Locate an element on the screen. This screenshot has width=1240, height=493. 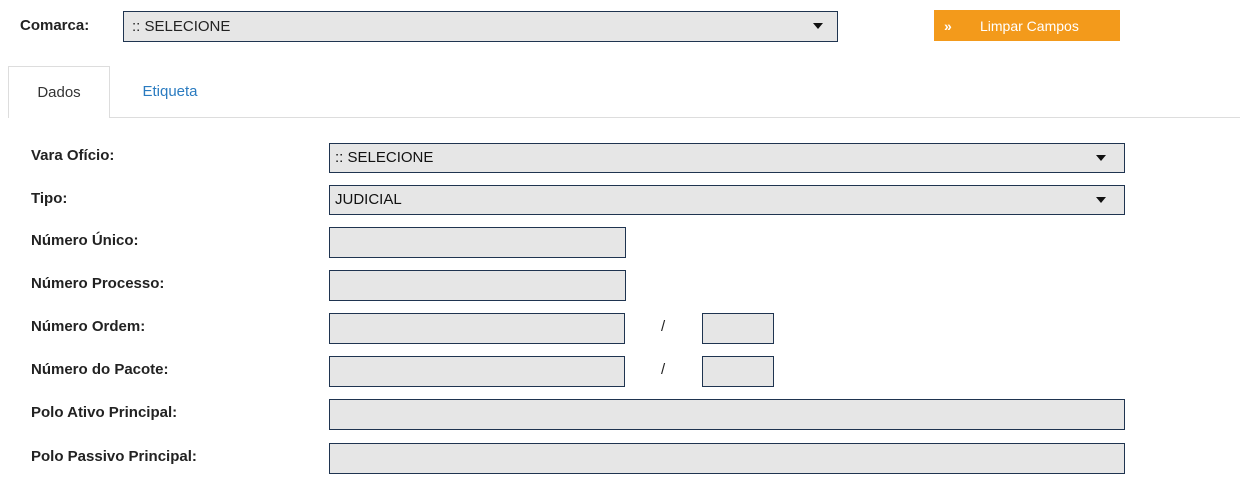
polo-passivo-label: Polo Passivo Principal: is located at coordinates (114, 456).